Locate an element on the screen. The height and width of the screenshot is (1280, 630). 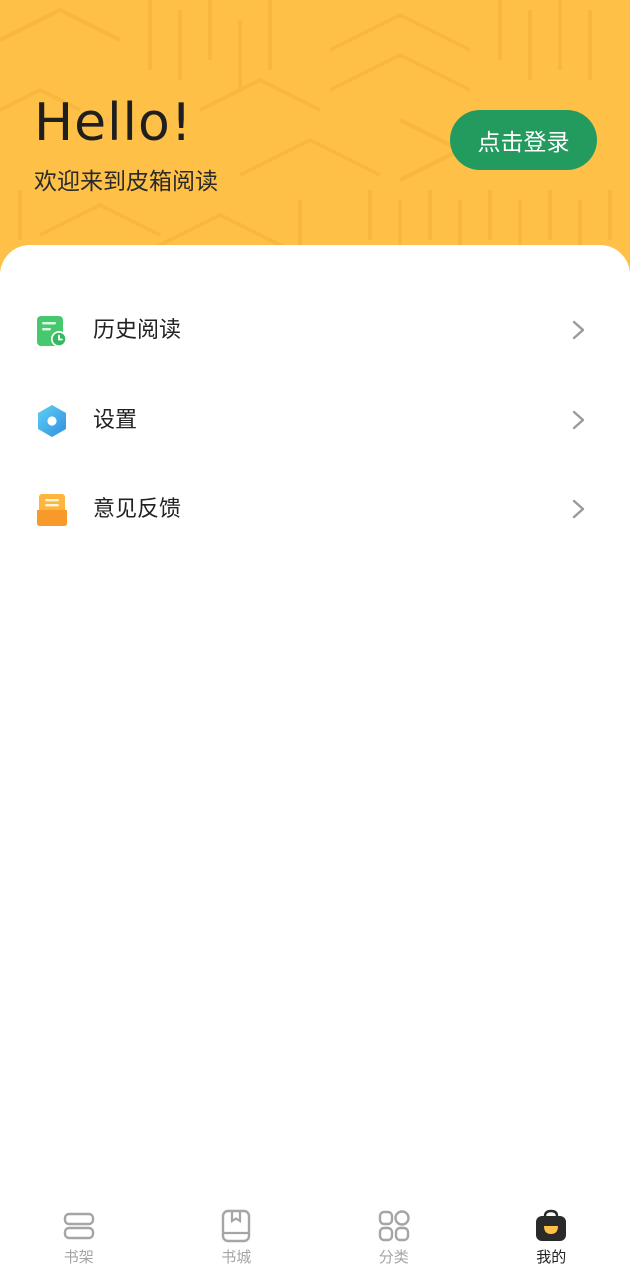
nav-item-profile: 我的 is located at coordinates (551, 1240).